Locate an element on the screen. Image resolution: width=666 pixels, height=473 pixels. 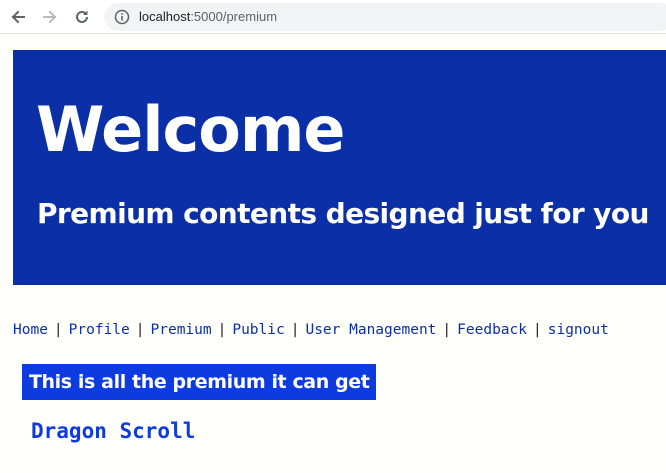
url-text: localhost:5000/premium is located at coordinates (208, 17).